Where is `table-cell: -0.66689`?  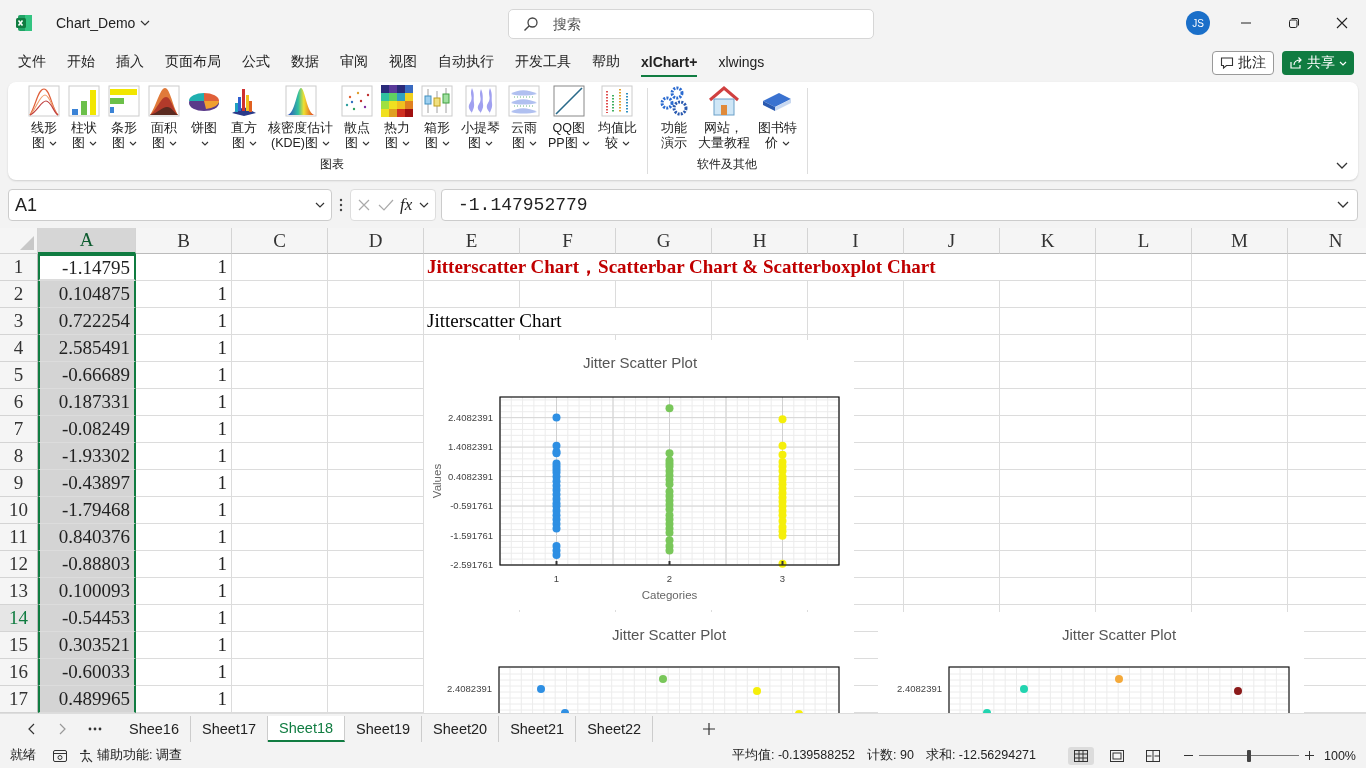 table-cell: -0.66689 is located at coordinates (87, 375).